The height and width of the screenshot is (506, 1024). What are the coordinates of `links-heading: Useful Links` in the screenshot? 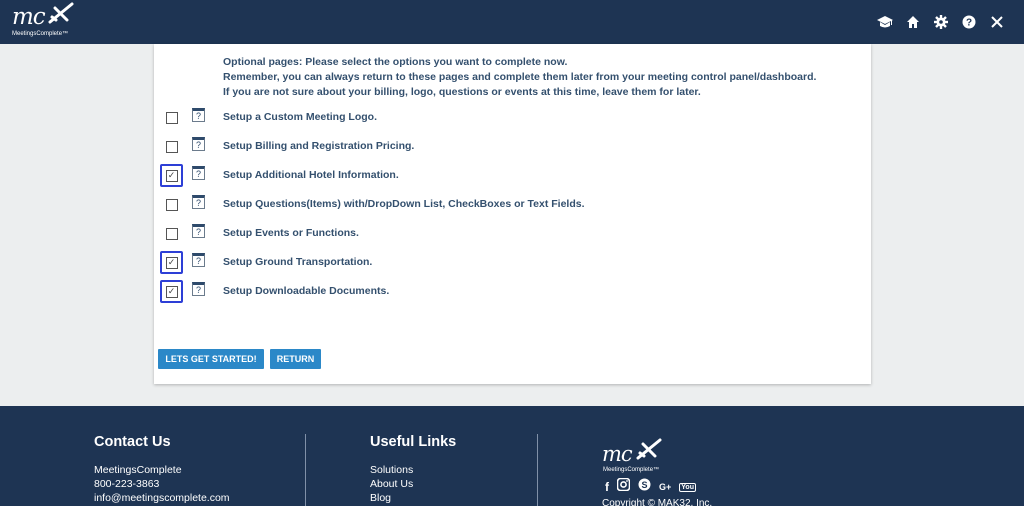 It's located at (413, 442).